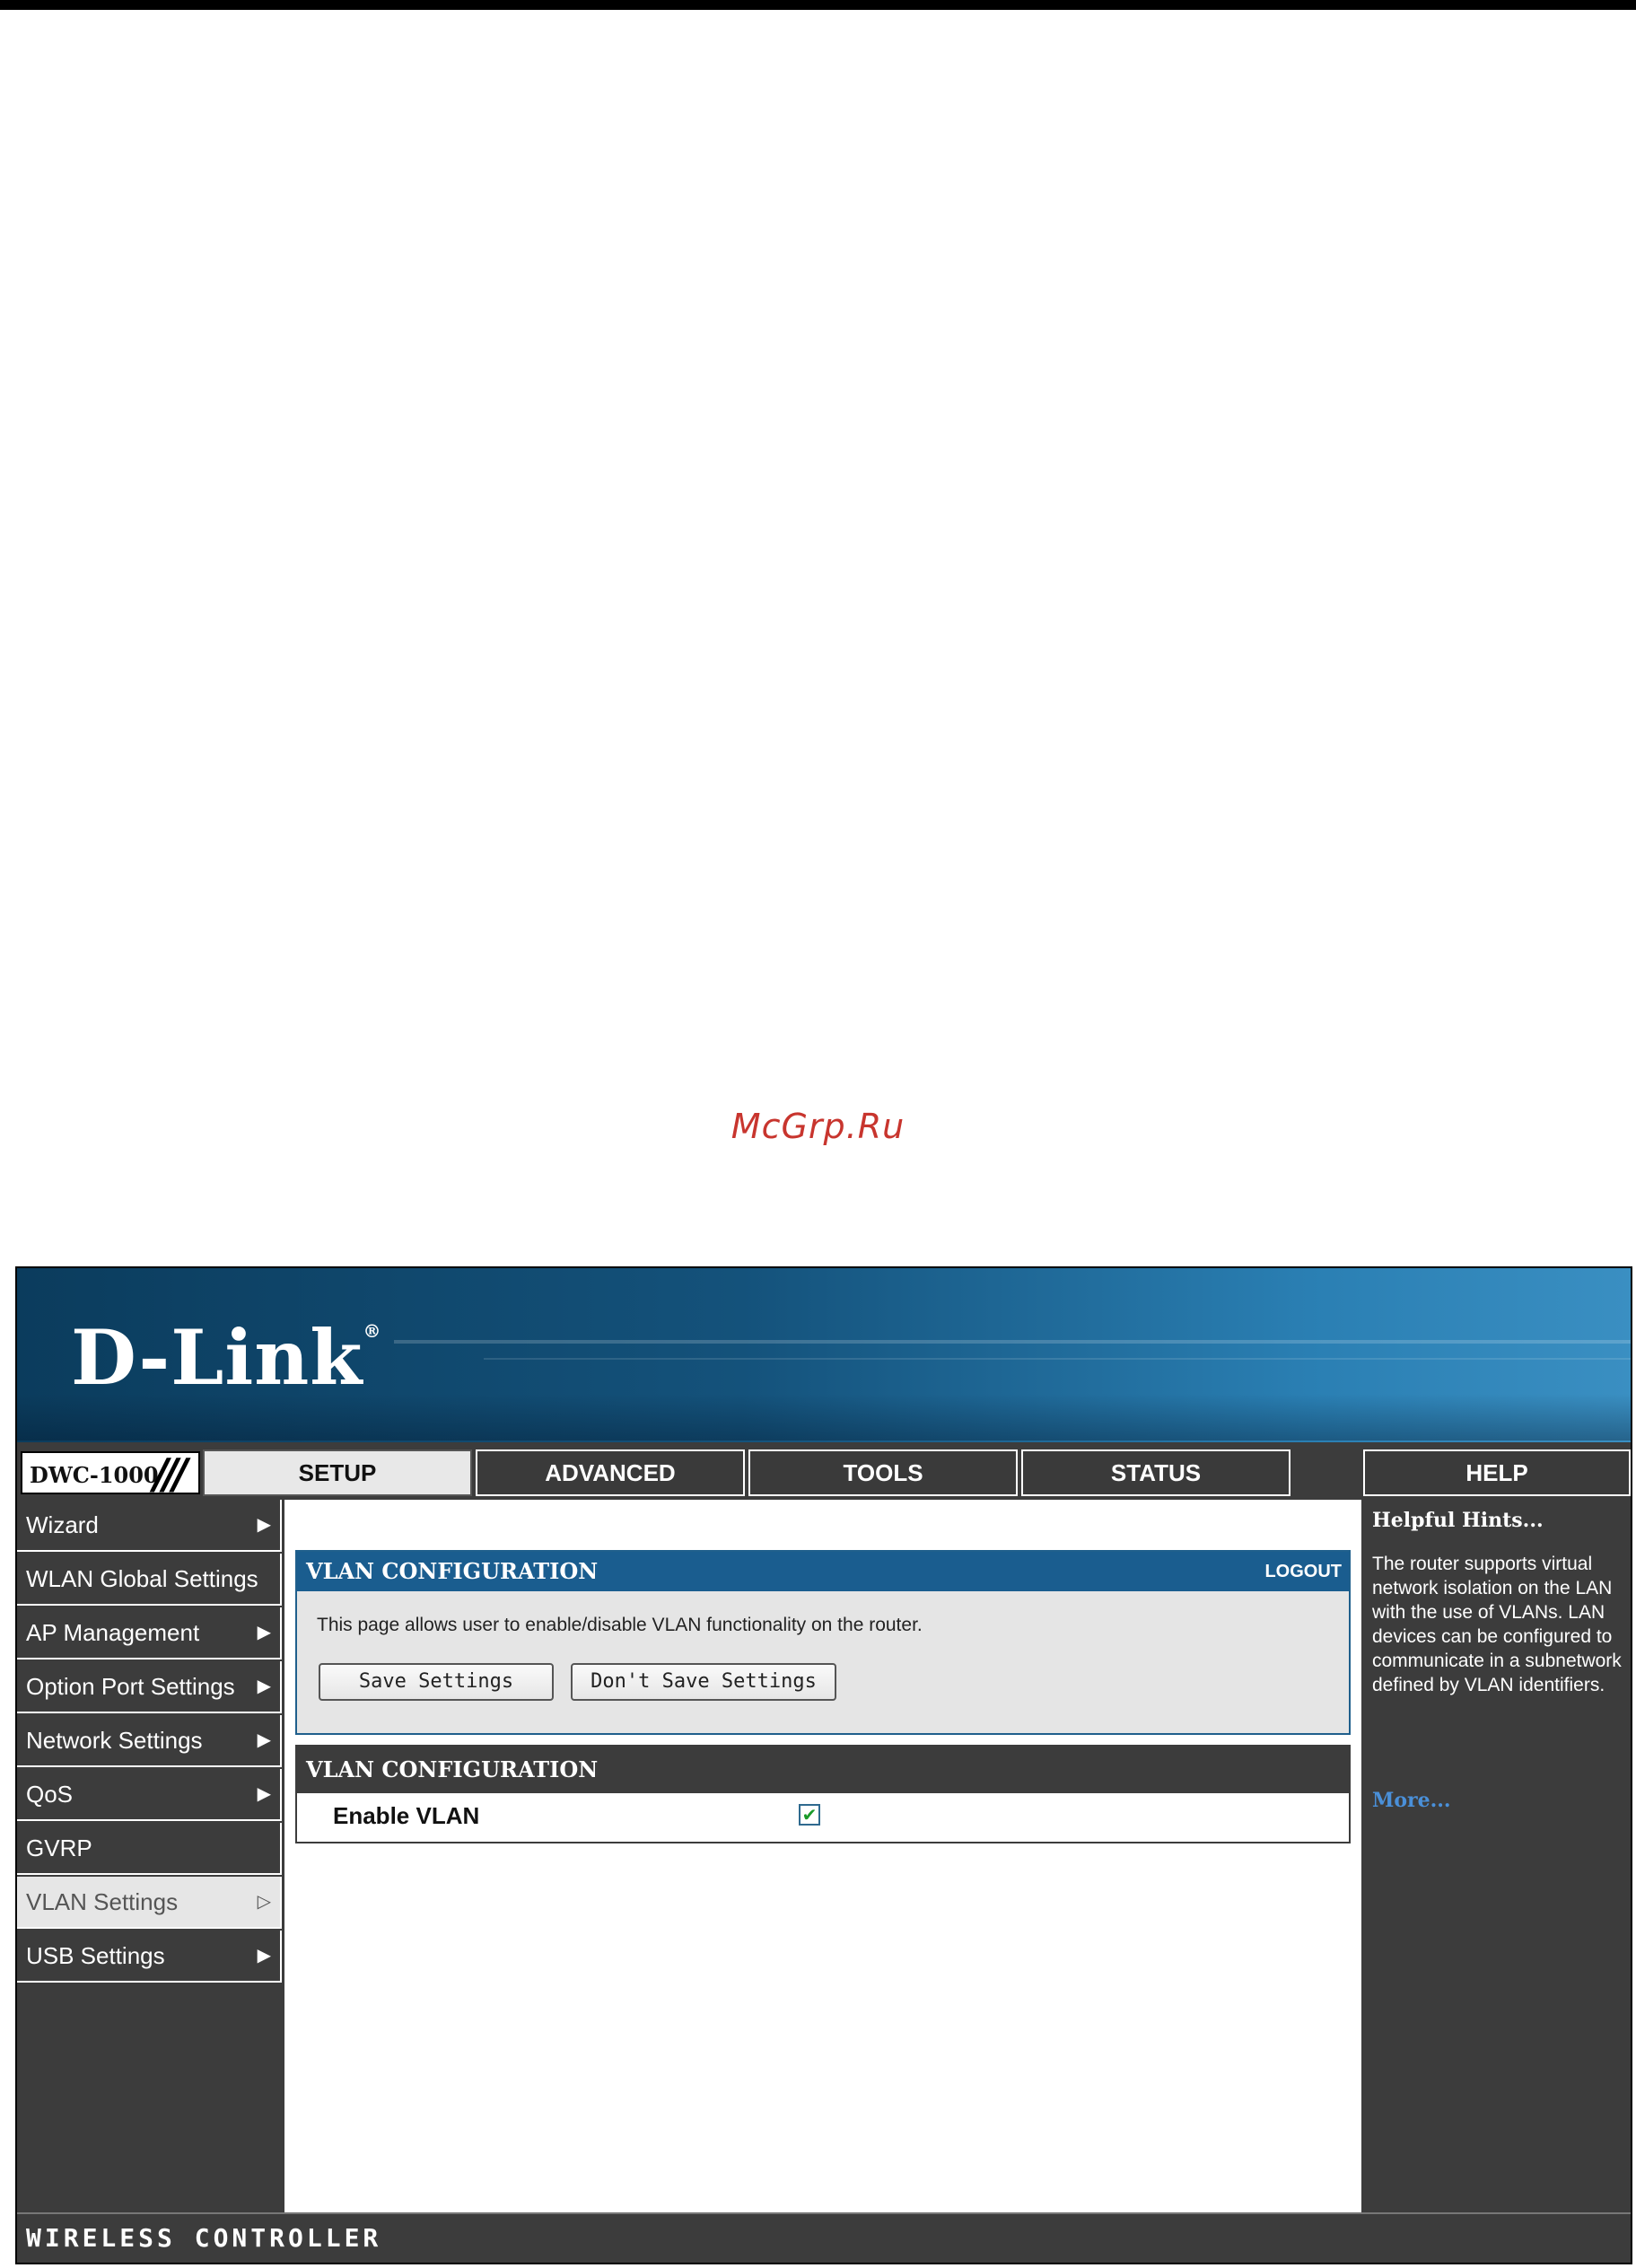 The width and height of the screenshot is (1636, 2268). I want to click on check-icon: ✔, so click(809, 1815).